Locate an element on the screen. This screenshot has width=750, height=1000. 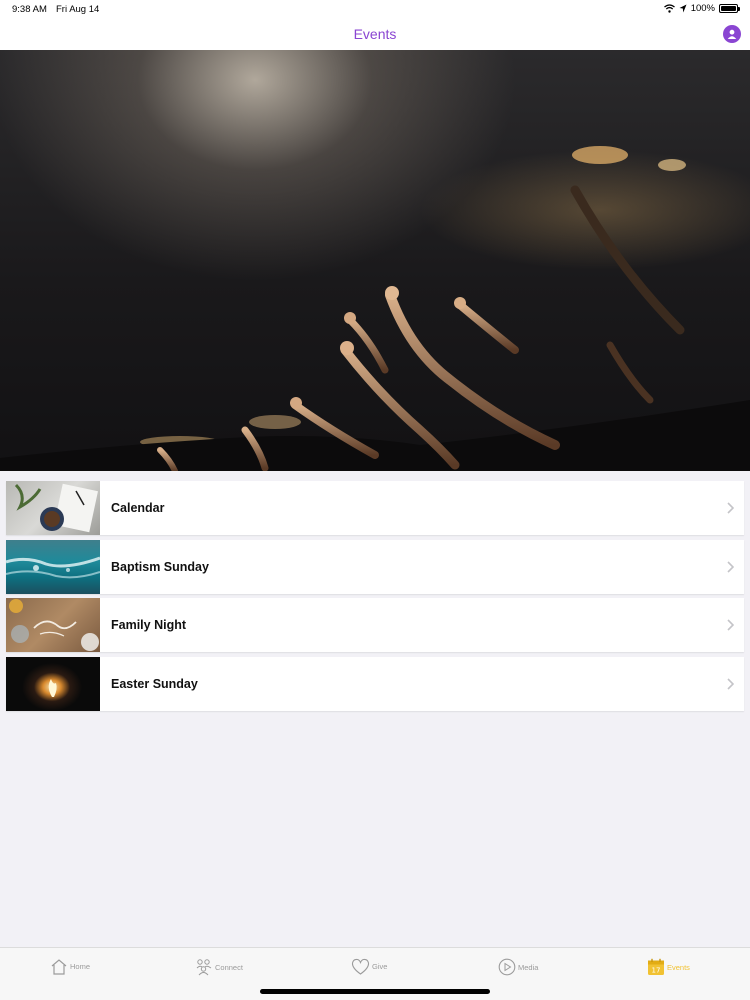
tab-give: Give is located at coordinates (369, 966).